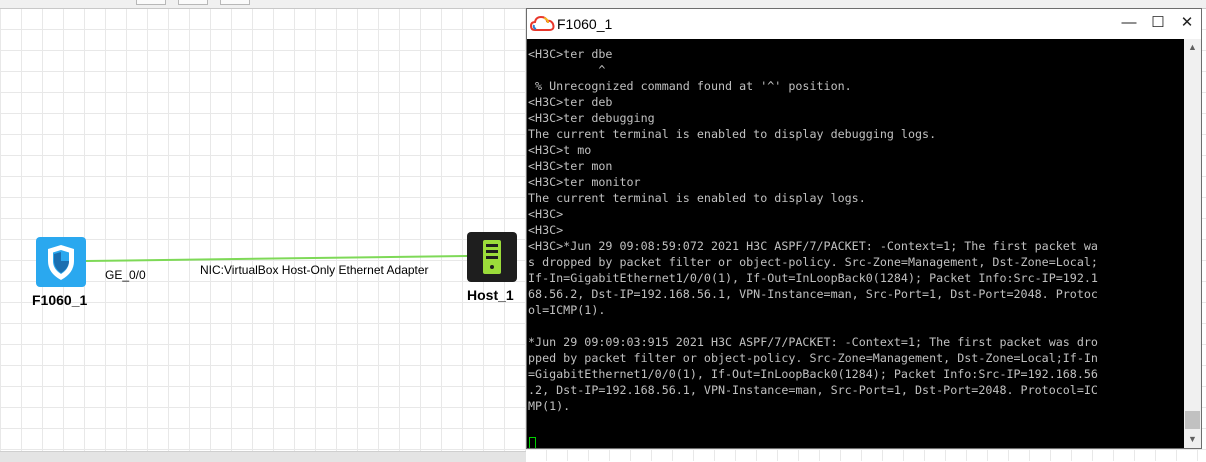 This screenshot has height=462, width=1206. Describe the element at coordinates (542, 23) in the screenshot. I see `cloud-icon` at that location.